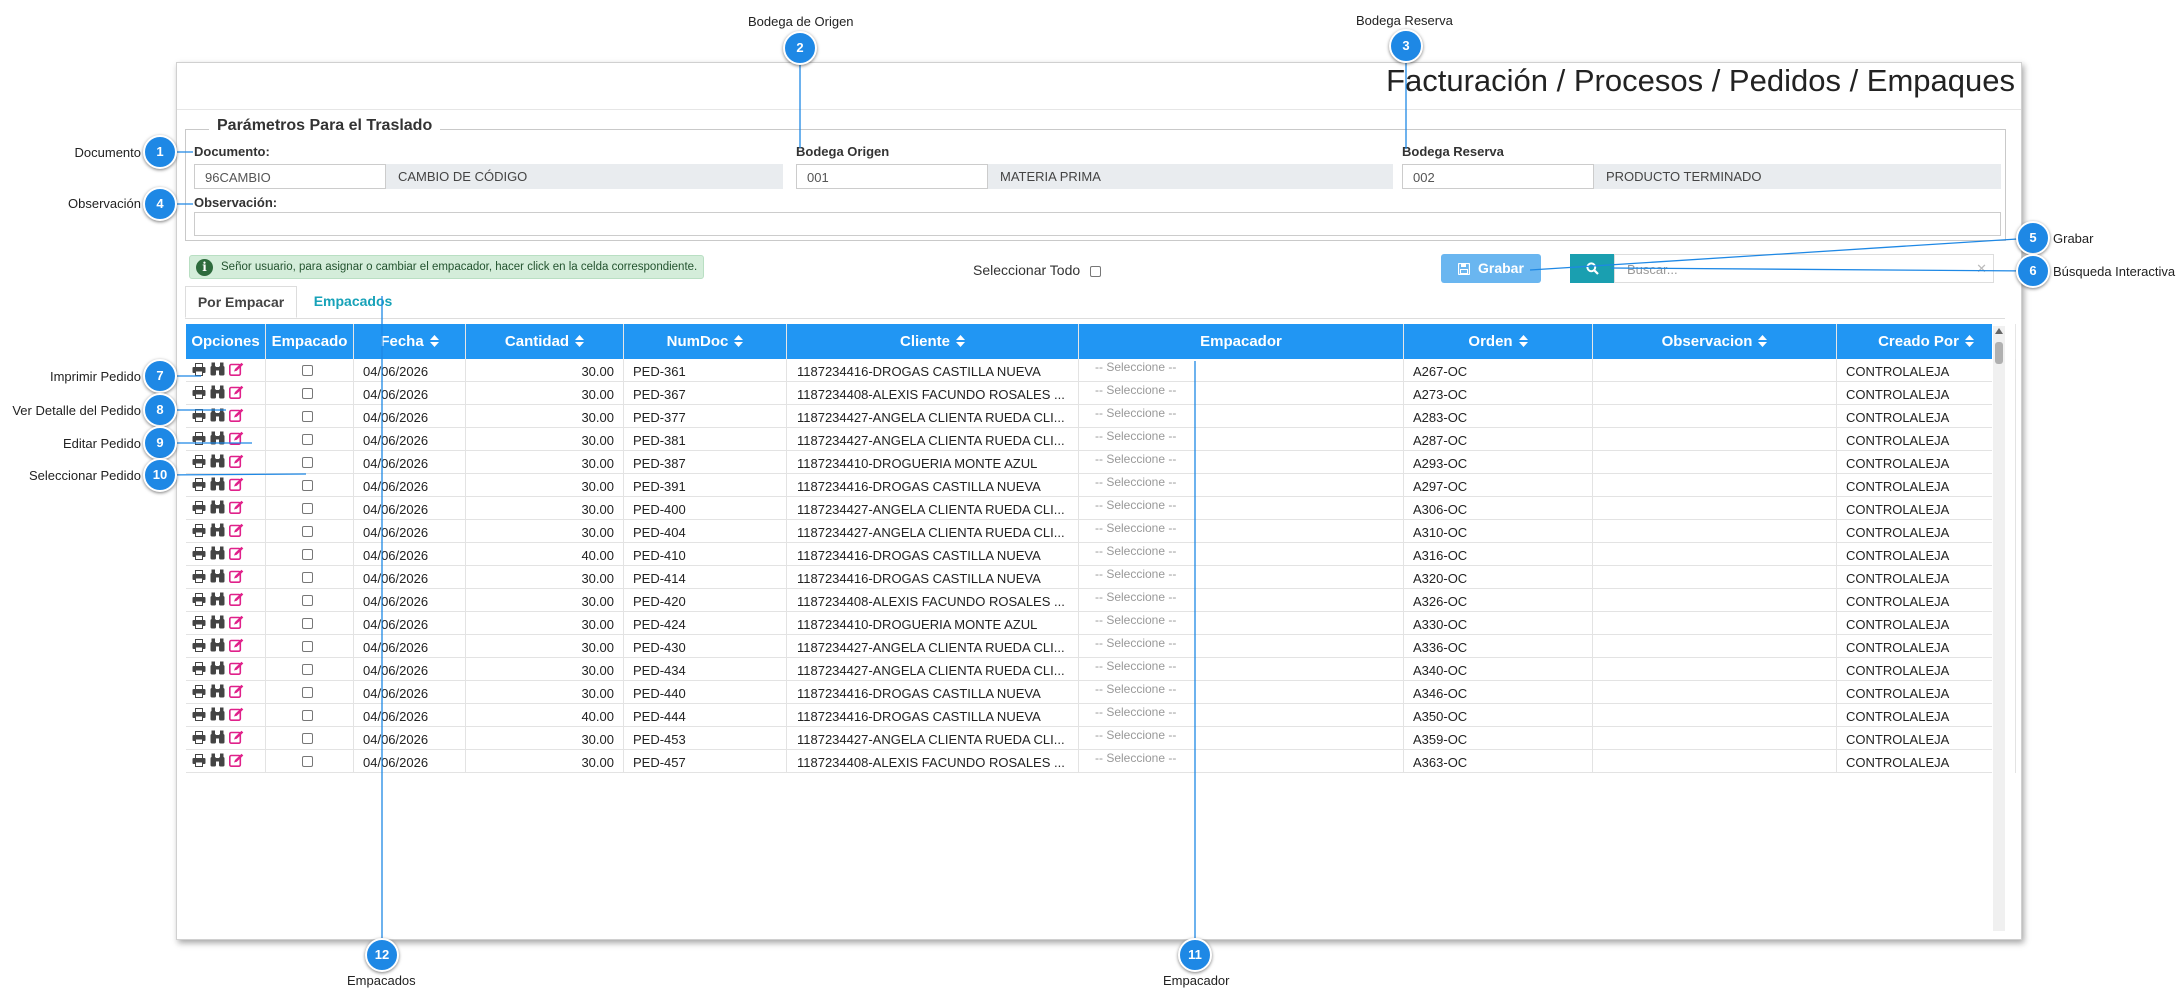 The width and height of the screenshot is (2183, 1003). What do you see at coordinates (801, 21) in the screenshot?
I see `annotation-label-bodega-origen: Bodega de Origen` at bounding box center [801, 21].